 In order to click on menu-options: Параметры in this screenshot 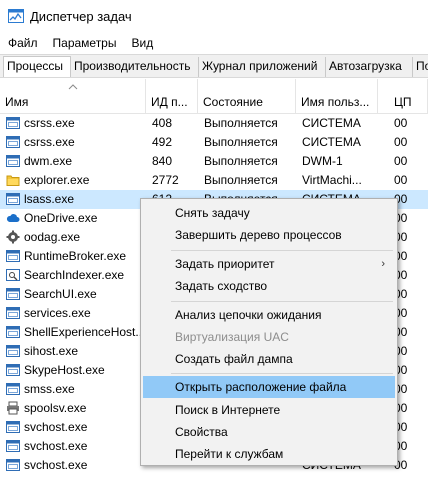, I will do `click(84, 43)`.